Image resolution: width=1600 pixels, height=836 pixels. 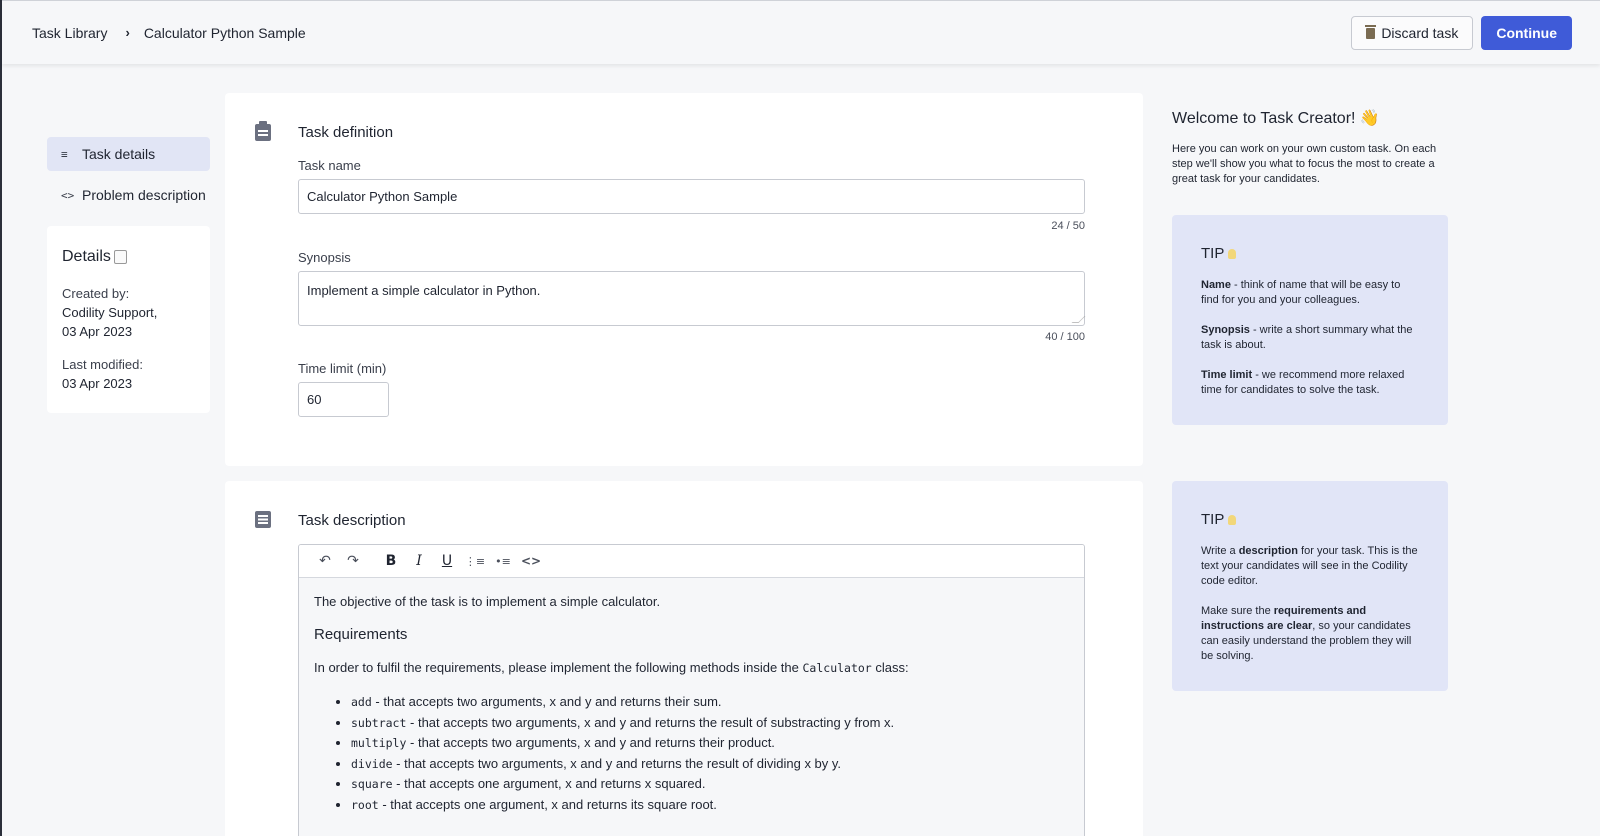 I want to click on side-nav: ≡ Task details <> Problem description, so click(x=128, y=178).